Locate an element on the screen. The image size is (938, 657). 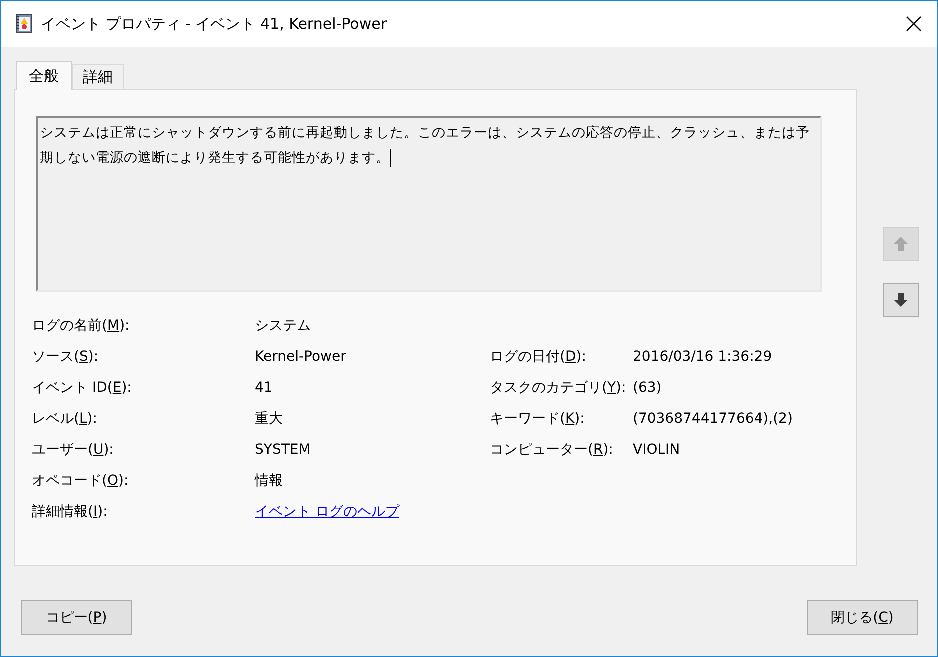
field-label: コンピューター(R): is located at coordinates (552, 450).